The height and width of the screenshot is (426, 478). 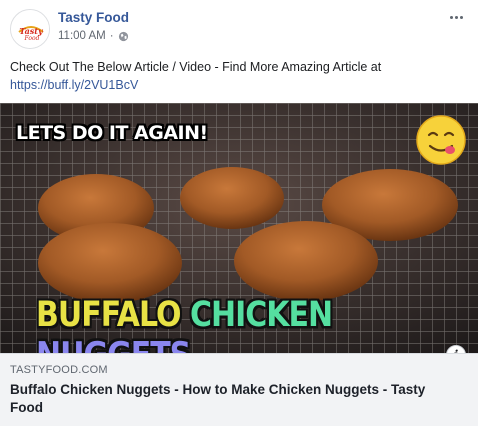 I want to click on globe-icon, so click(x=123, y=36).